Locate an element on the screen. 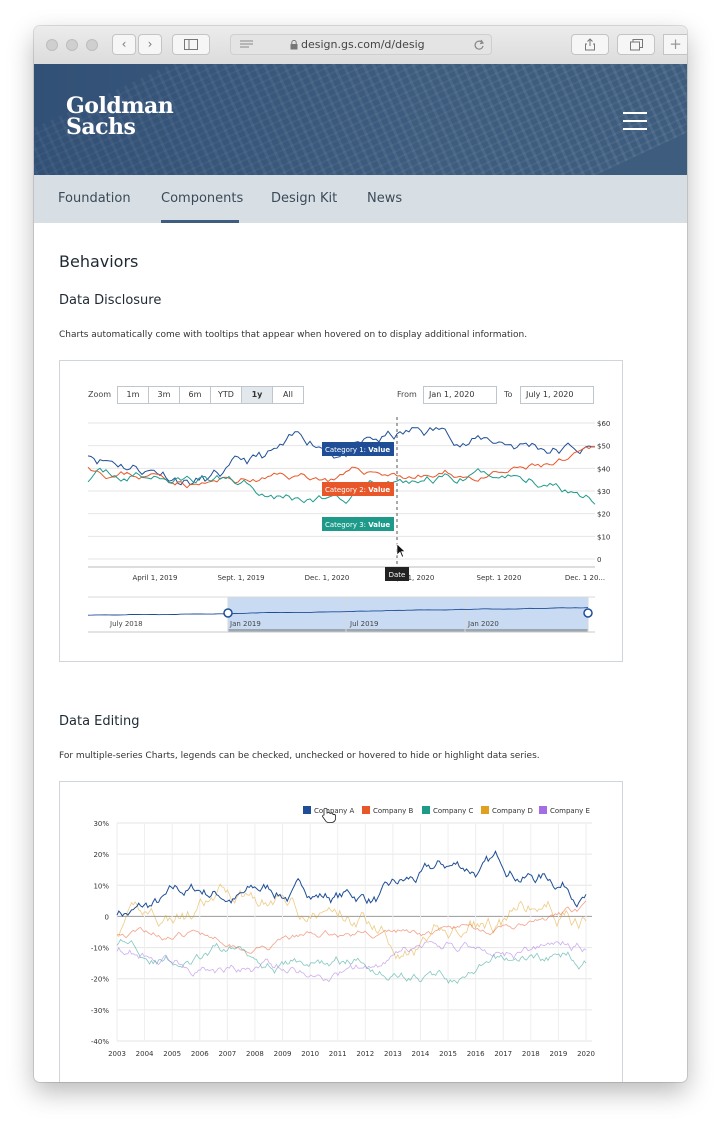  navigator-left-handle is located at coordinates (228, 613).